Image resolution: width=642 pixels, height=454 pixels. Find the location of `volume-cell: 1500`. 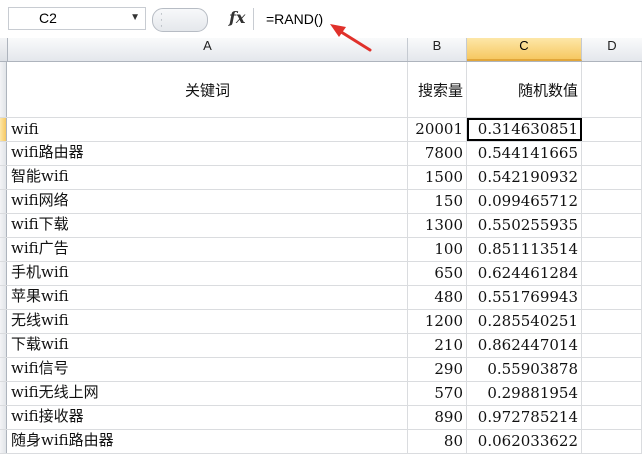

volume-cell: 1500 is located at coordinates (437, 177).